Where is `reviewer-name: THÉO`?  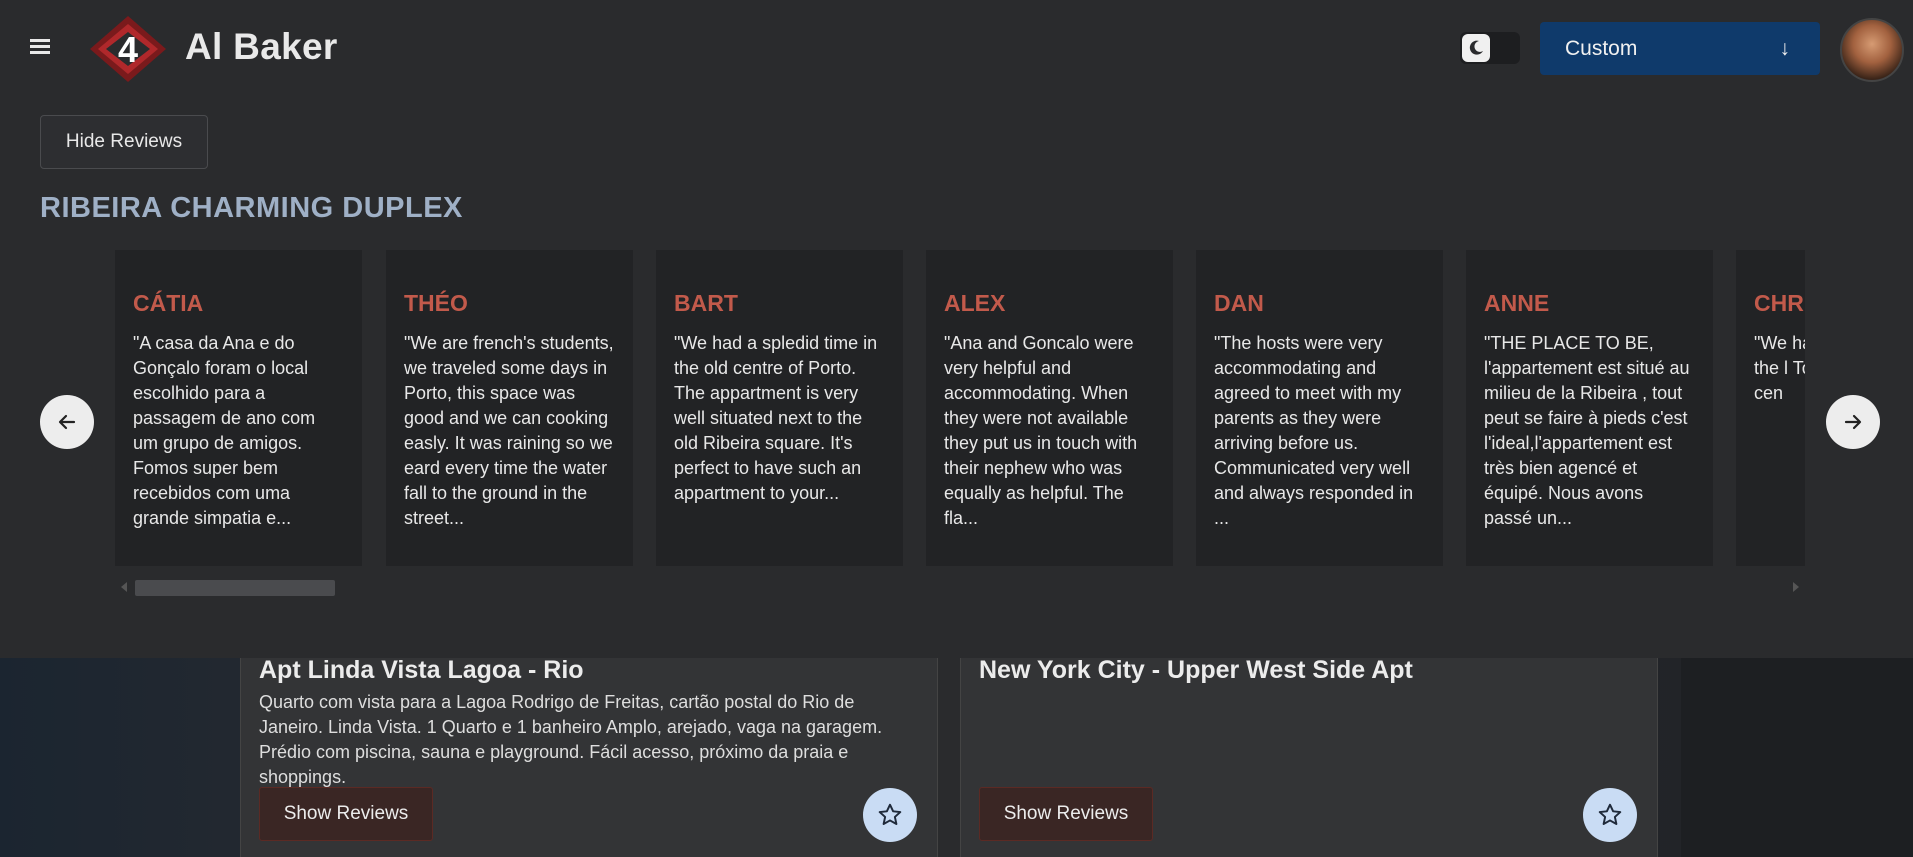 reviewer-name: THÉO is located at coordinates (436, 303).